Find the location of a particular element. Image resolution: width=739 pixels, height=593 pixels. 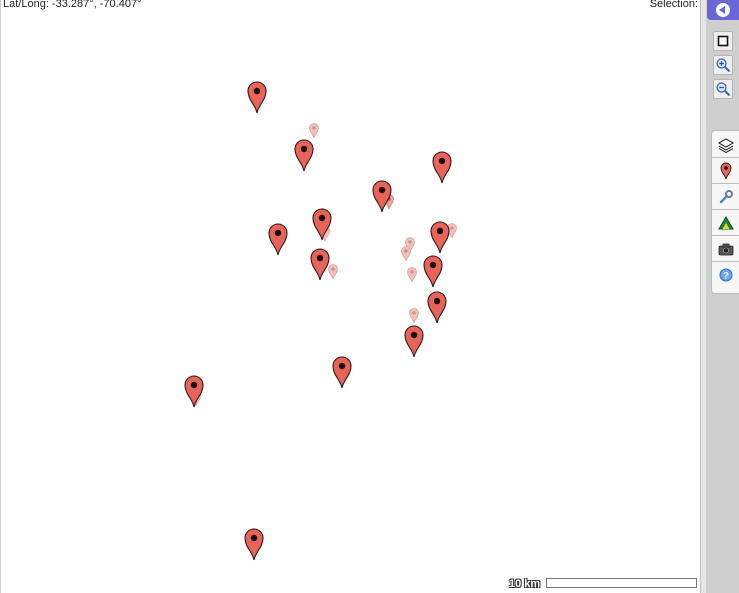

latlong-readout: Lat/Long: -33.287°, -70.407° is located at coordinates (72, 5).